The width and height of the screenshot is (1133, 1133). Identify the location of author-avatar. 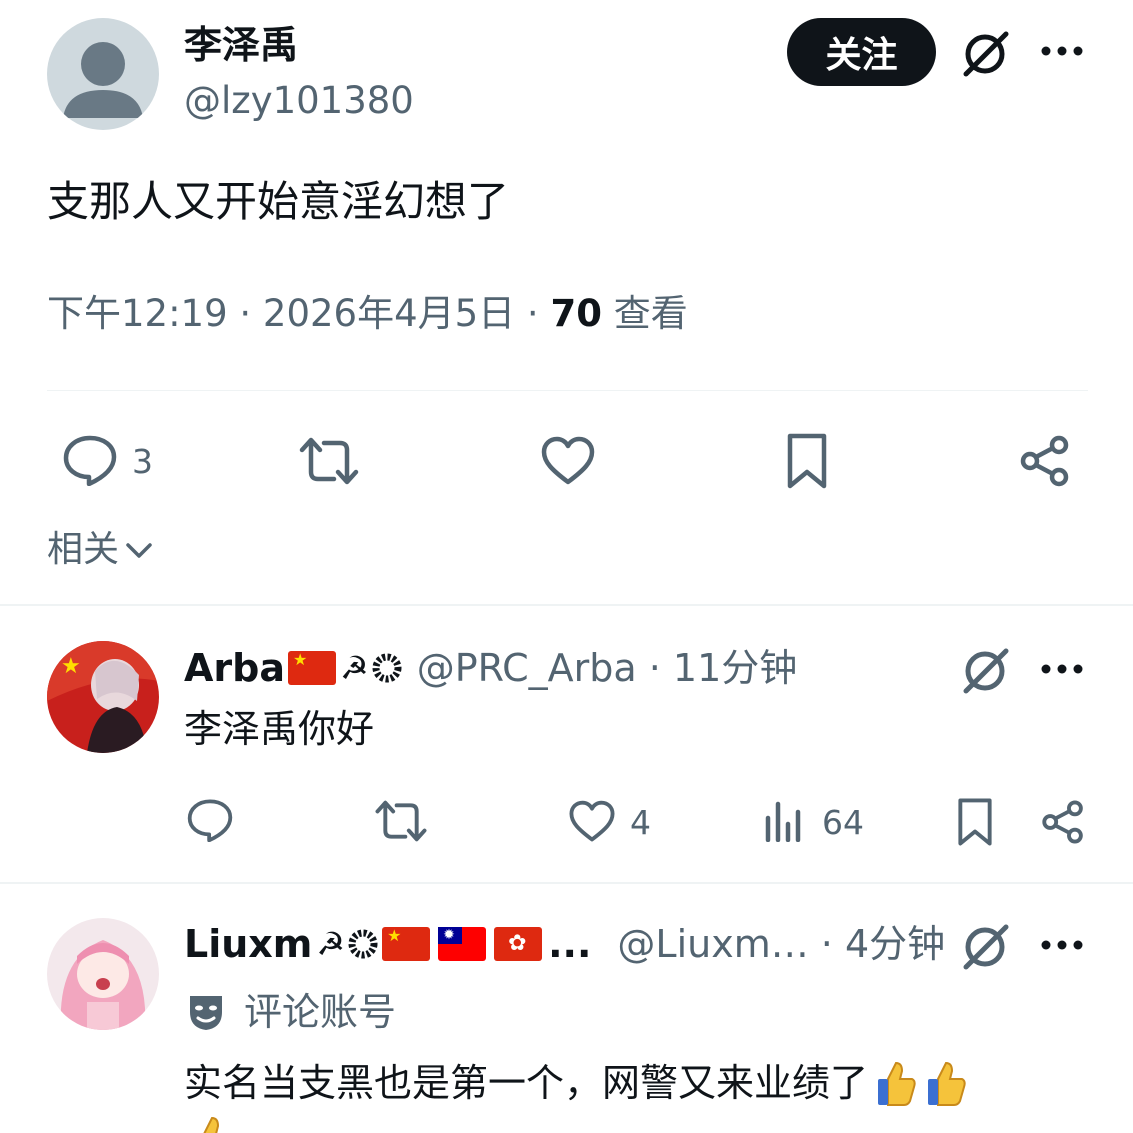
(103, 74).